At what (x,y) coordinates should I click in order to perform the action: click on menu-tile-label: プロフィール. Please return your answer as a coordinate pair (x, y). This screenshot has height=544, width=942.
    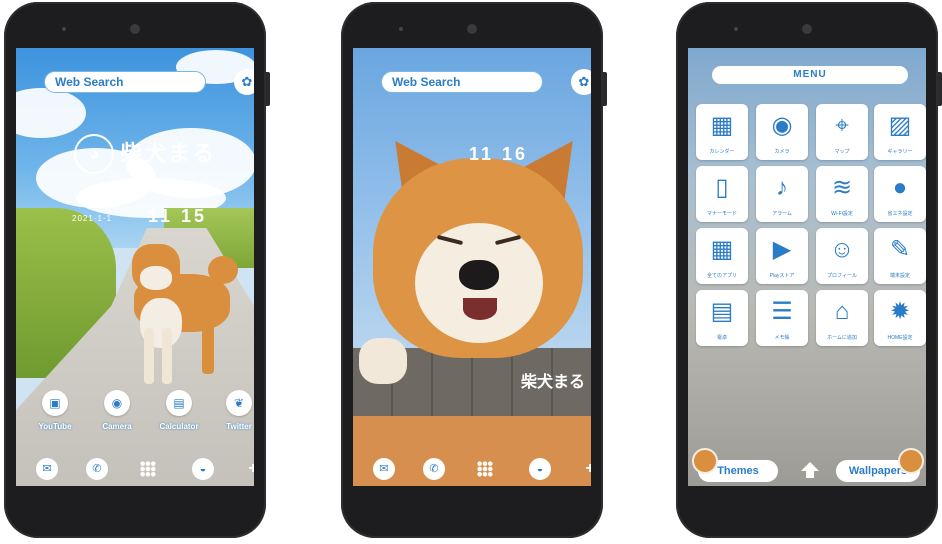
    Looking at the image, I should click on (842, 276).